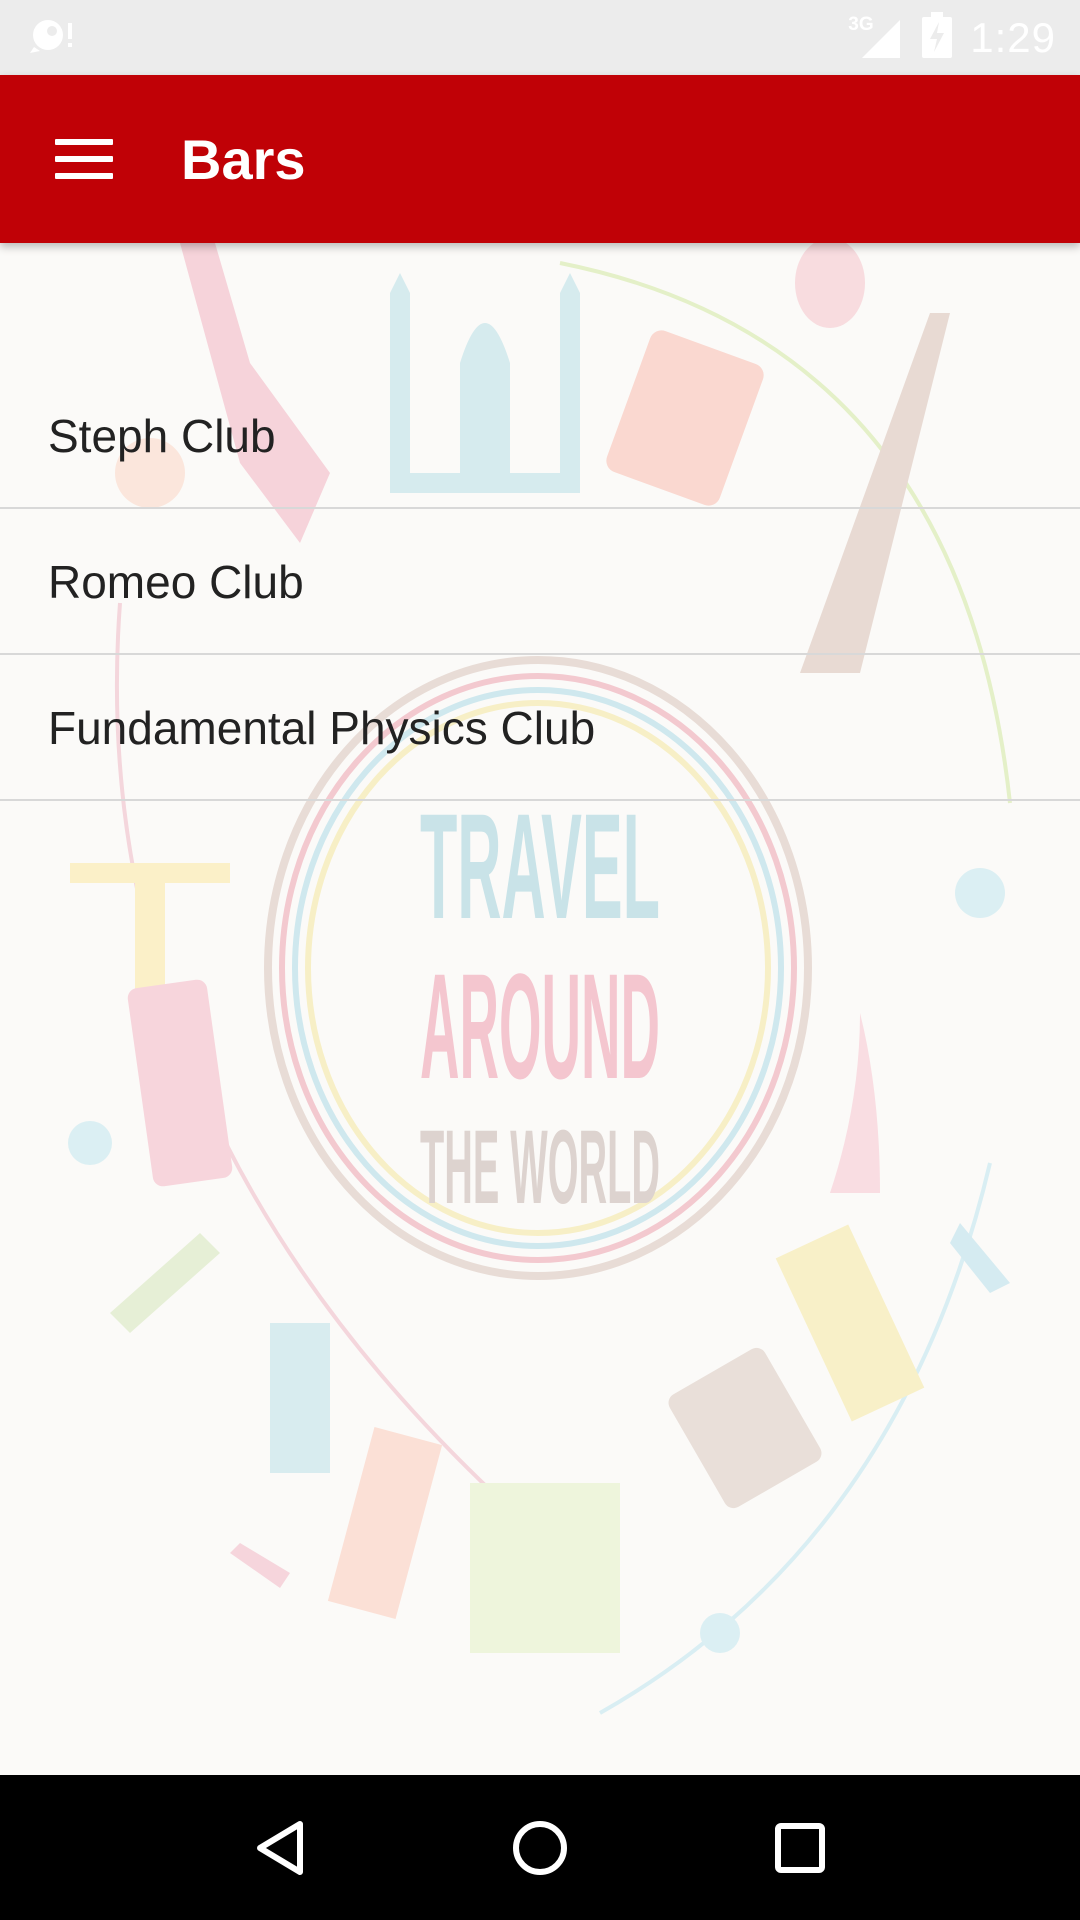 The width and height of the screenshot is (1080, 1920). Describe the element at coordinates (540, 1026) in the screenshot. I see `around-word: AROUND` at that location.